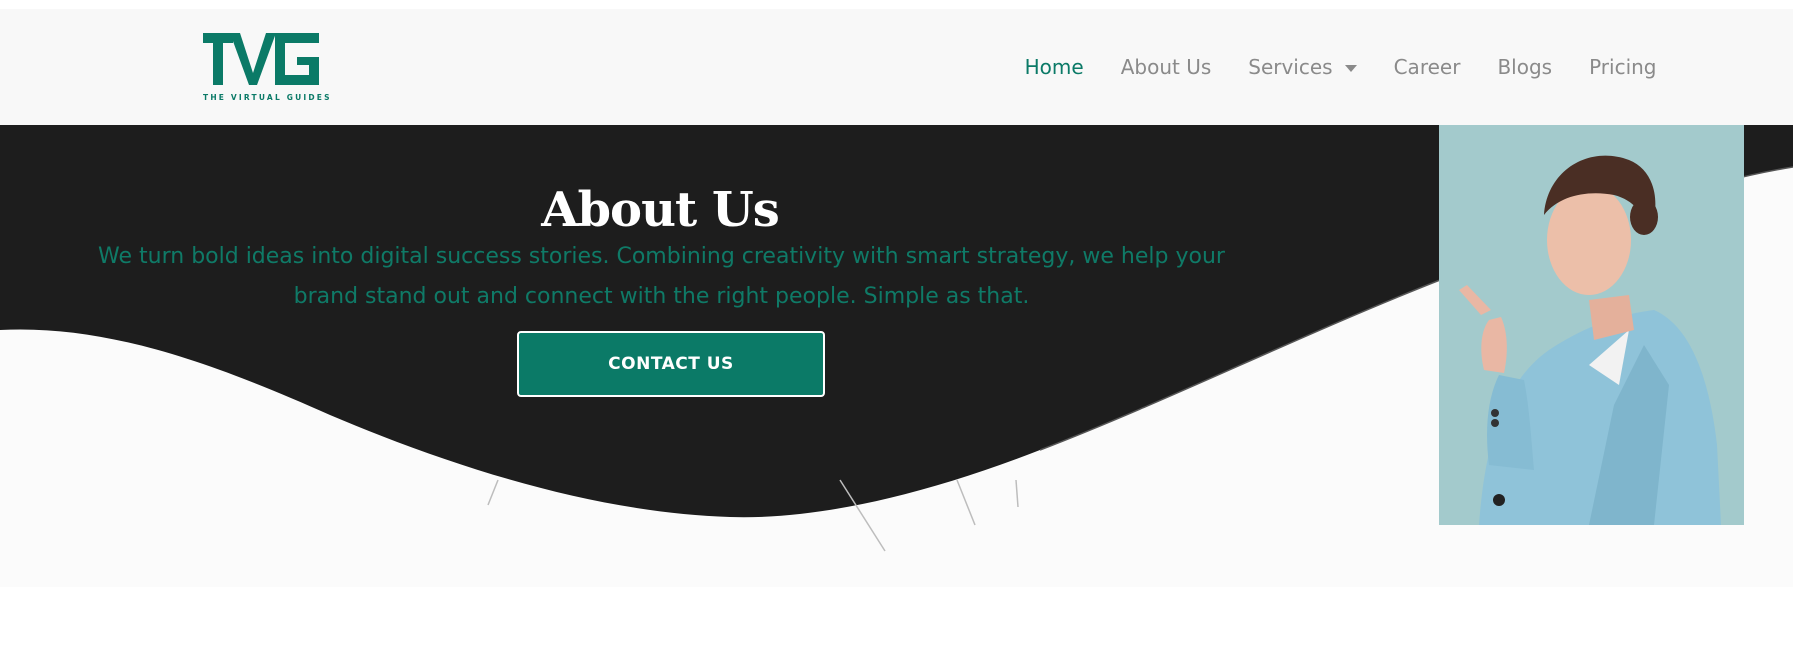  I want to click on chevron-down-icon, so click(1350, 68).